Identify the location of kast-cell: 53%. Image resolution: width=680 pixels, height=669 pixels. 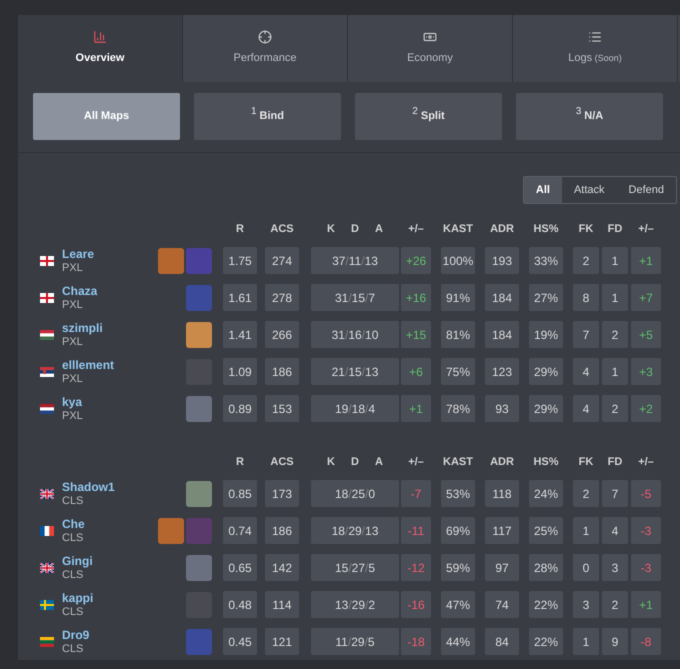
(458, 493).